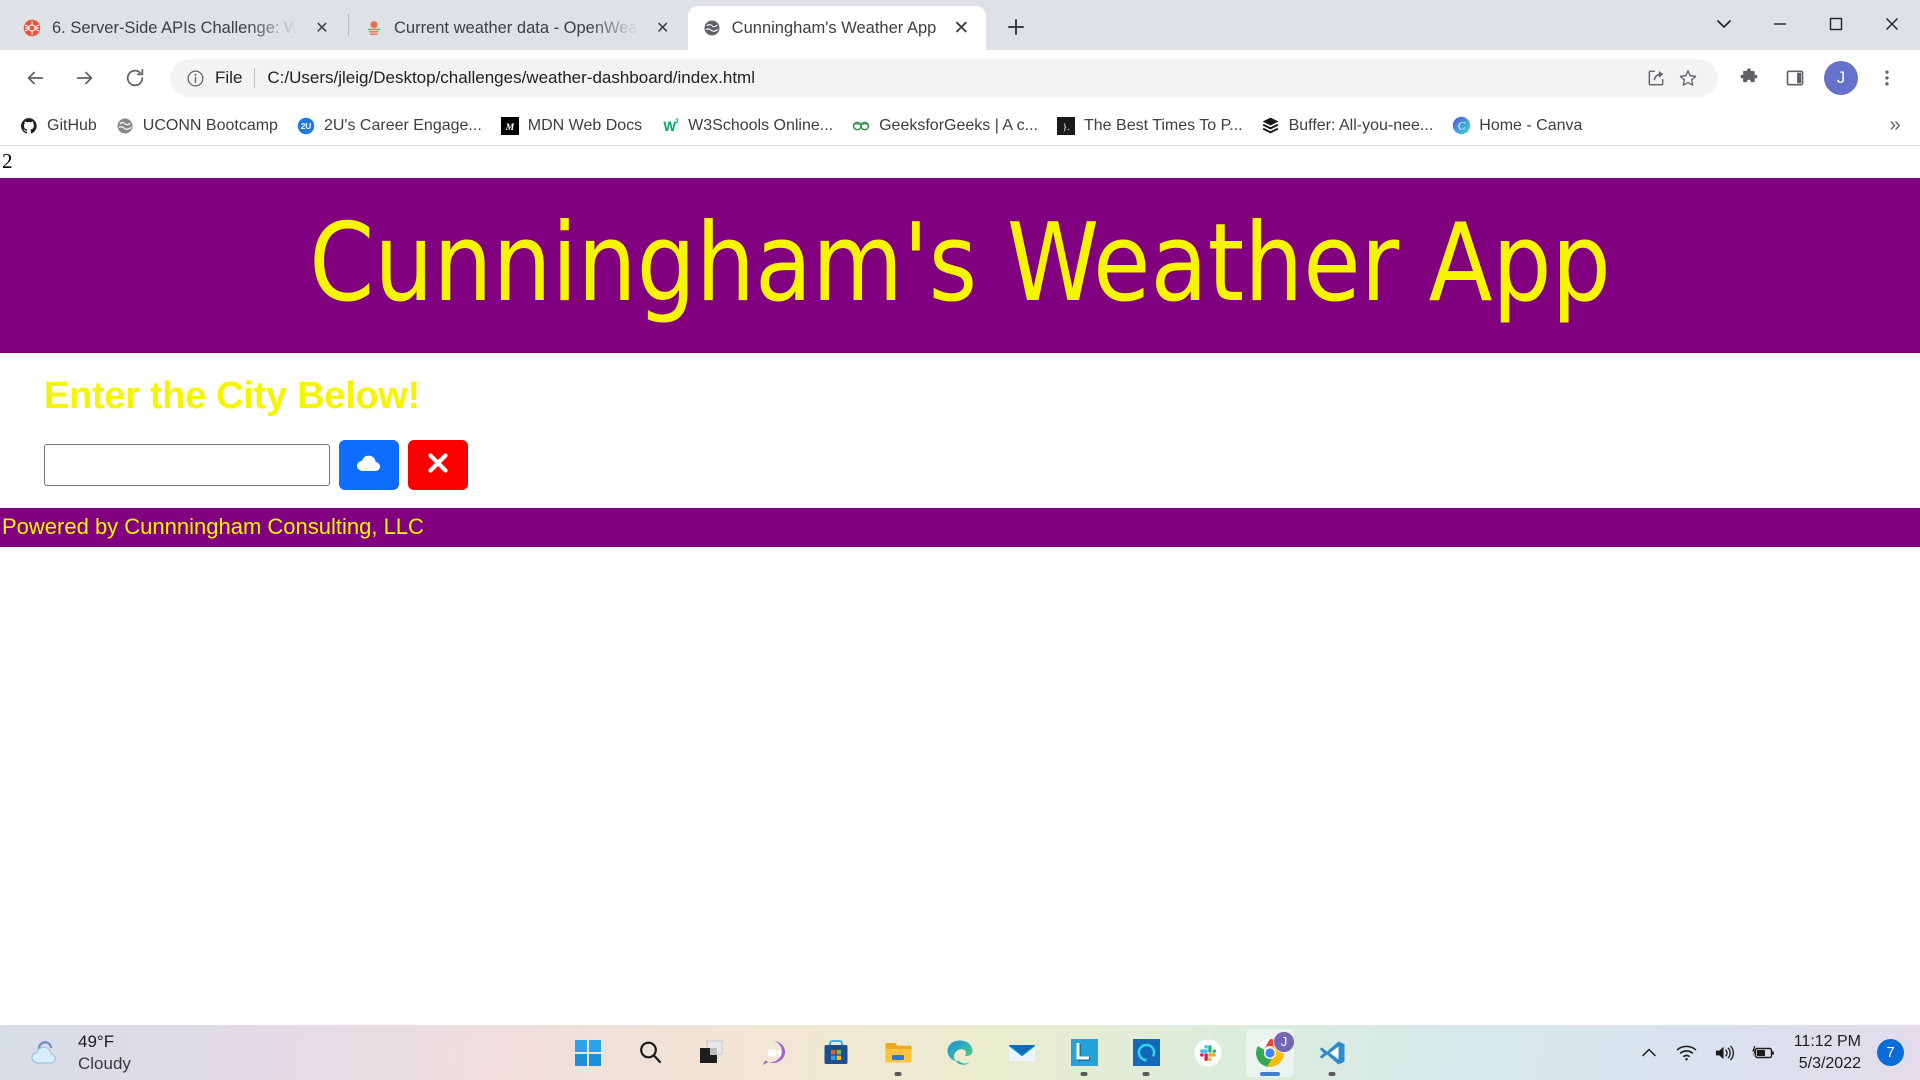 This screenshot has height=1080, width=1920. What do you see at coordinates (1271, 126) in the screenshot?
I see `buffer-icon` at bounding box center [1271, 126].